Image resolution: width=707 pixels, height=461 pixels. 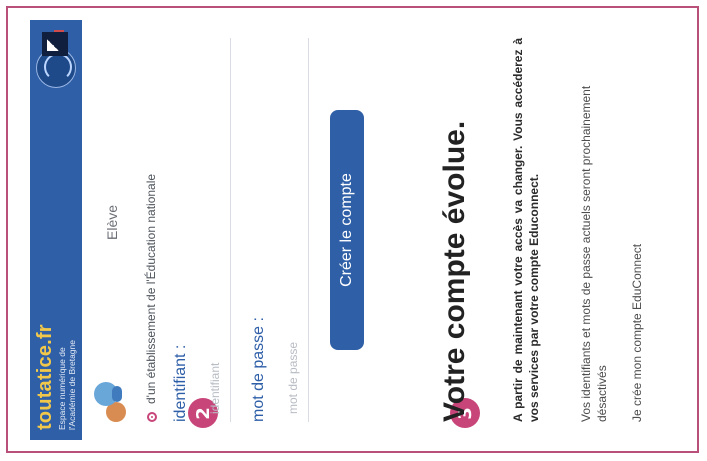 I want to click on identifier-placeholder: identifiant, so click(x=215, y=388).